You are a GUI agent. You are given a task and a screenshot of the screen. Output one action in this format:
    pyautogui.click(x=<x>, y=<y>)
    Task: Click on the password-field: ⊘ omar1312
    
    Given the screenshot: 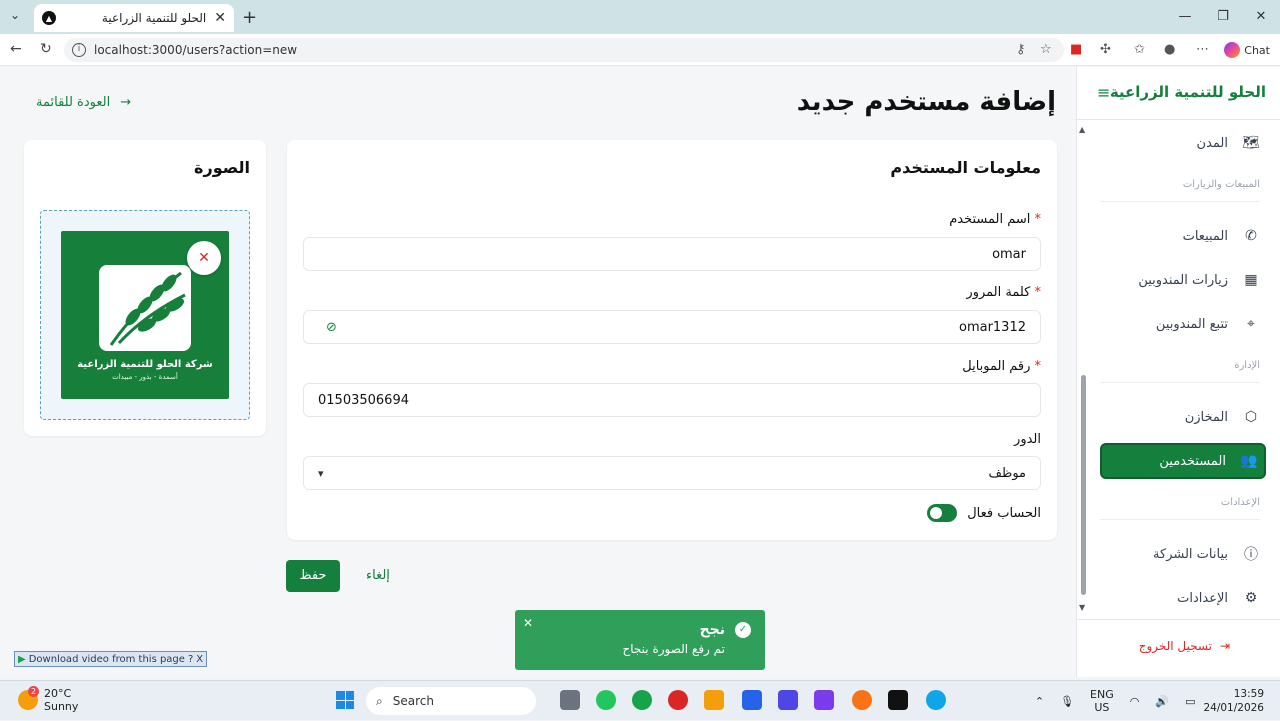 What is the action you would take?
    pyautogui.click(x=672, y=327)
    